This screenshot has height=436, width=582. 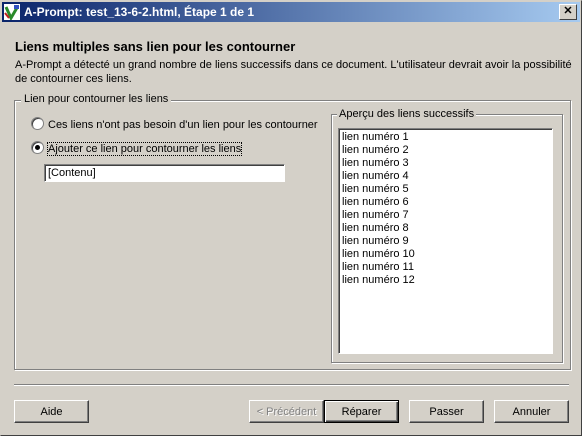 I want to click on radio-no-bypass, so click(x=37, y=123).